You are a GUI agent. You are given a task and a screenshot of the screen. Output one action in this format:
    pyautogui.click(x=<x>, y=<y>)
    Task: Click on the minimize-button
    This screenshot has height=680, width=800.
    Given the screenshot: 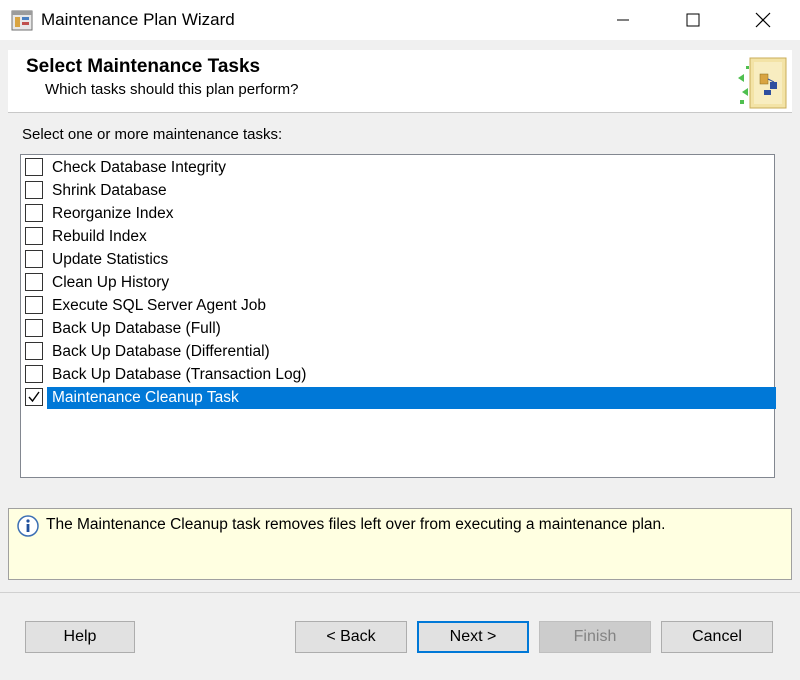 What is the action you would take?
    pyautogui.click(x=623, y=20)
    